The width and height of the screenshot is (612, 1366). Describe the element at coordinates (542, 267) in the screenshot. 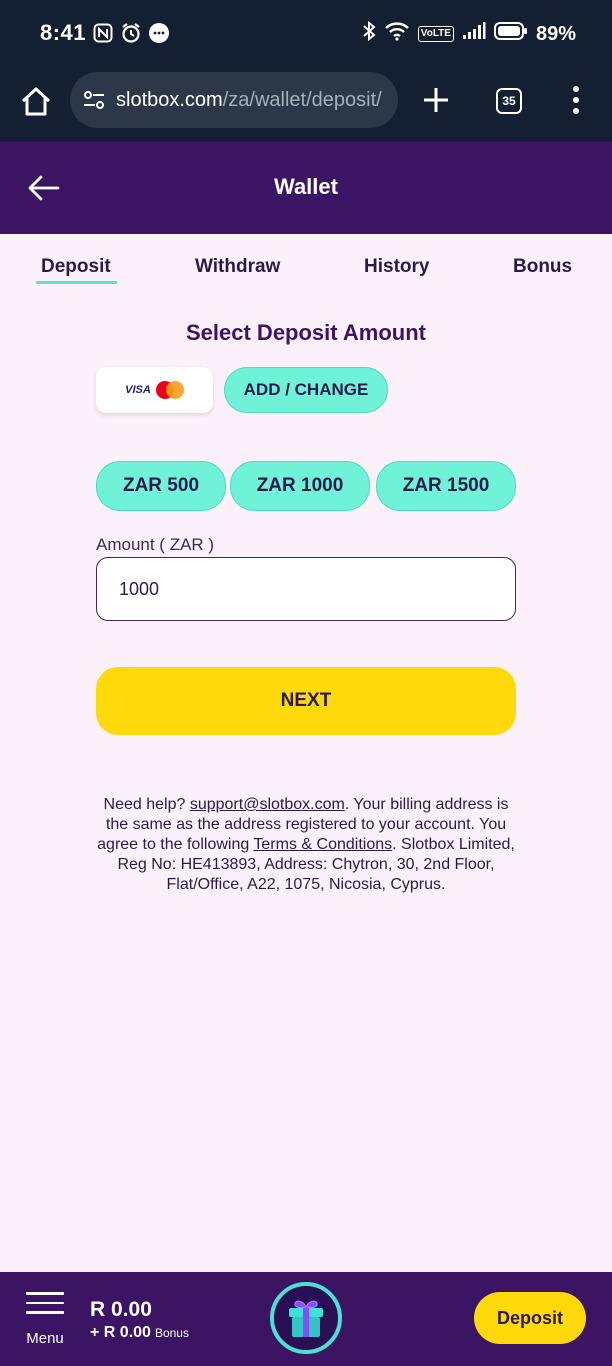

I see `tab-bonus: Bonus` at that location.